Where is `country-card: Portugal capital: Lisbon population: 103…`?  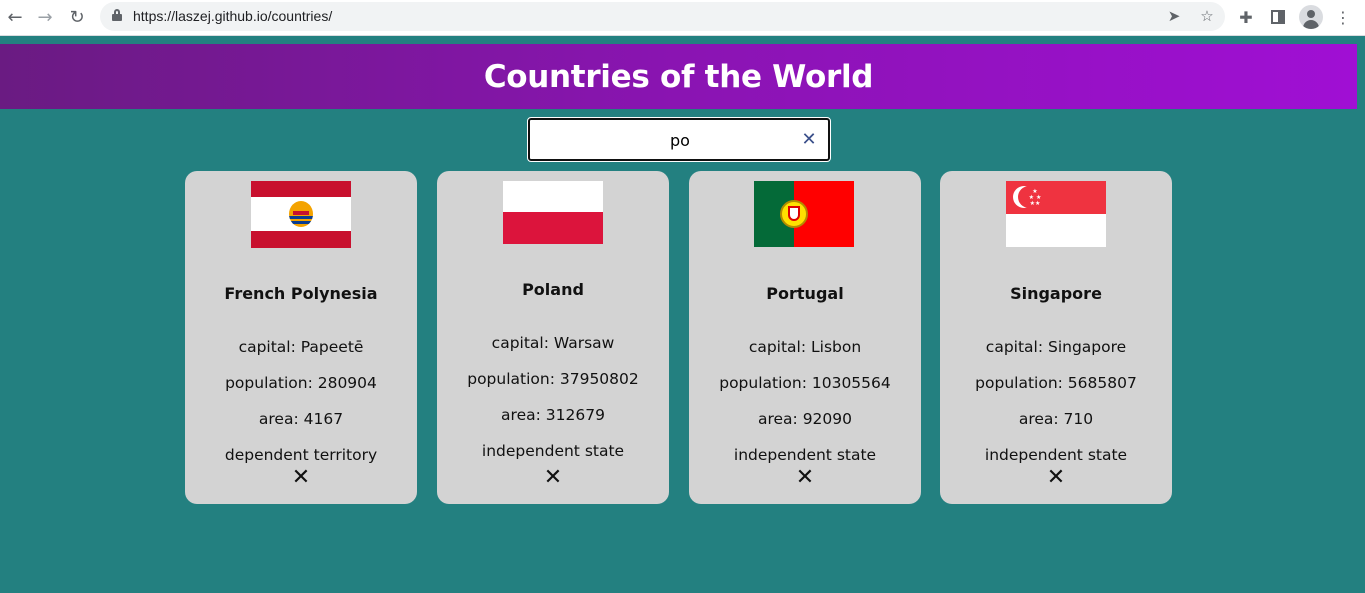 country-card: Portugal capital: Lisbon population: 103… is located at coordinates (805, 337).